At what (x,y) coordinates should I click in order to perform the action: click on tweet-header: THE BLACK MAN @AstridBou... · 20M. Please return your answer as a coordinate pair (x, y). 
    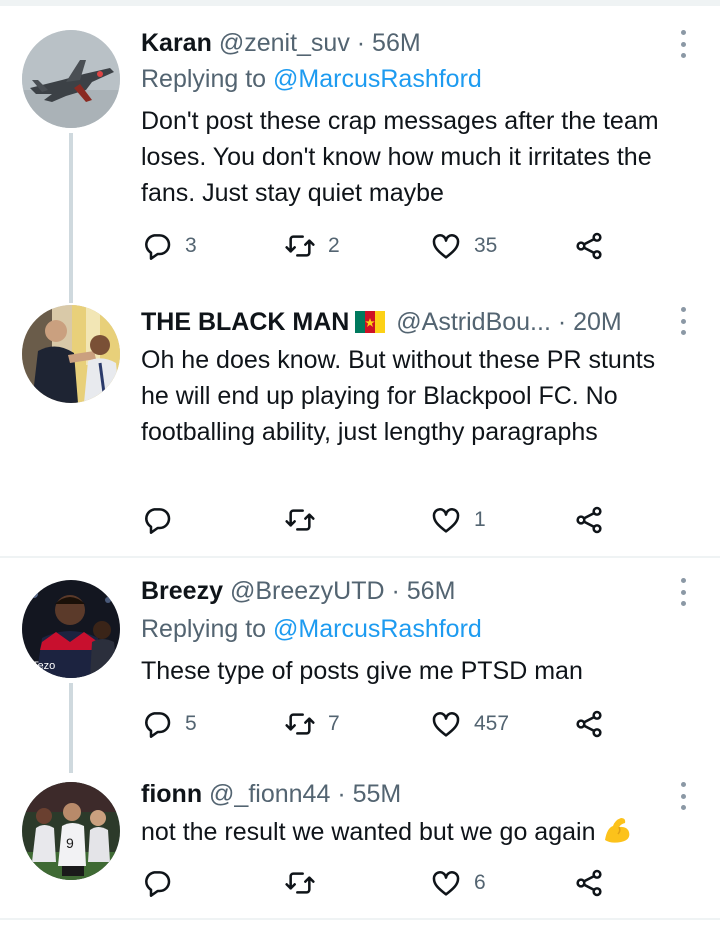
    Looking at the image, I should click on (381, 322).